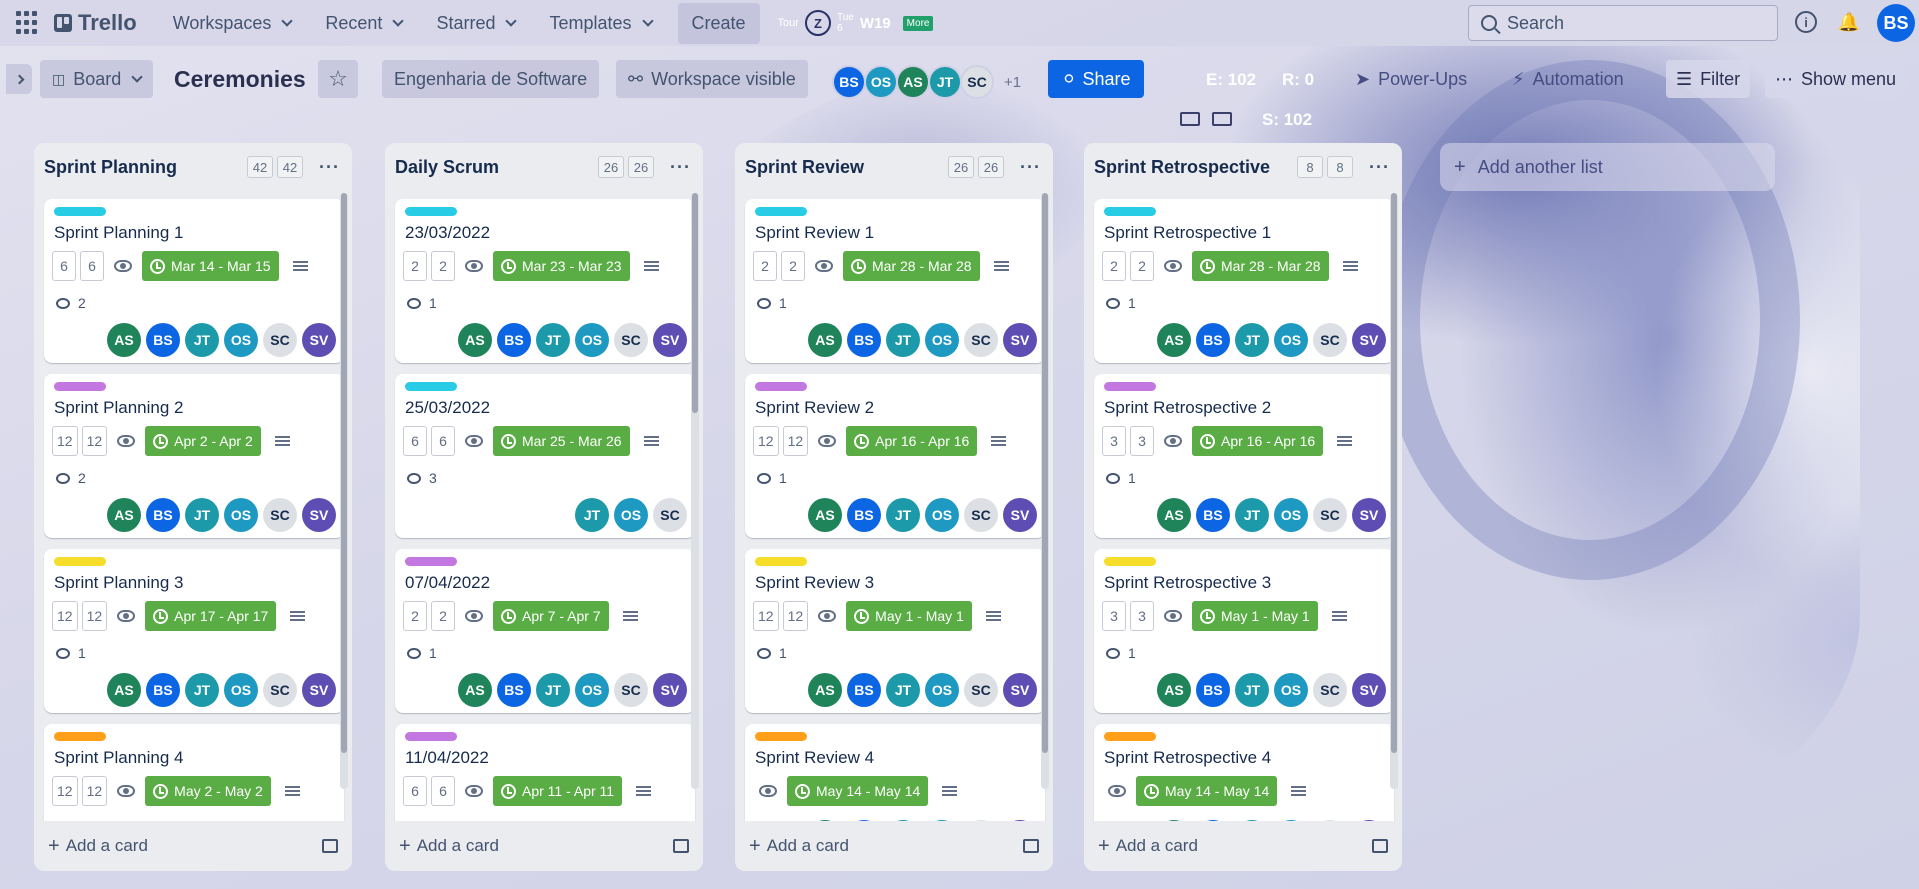 The image size is (1919, 889). Describe the element at coordinates (1623, 23) in the screenshot. I see `search-input: Search` at that location.